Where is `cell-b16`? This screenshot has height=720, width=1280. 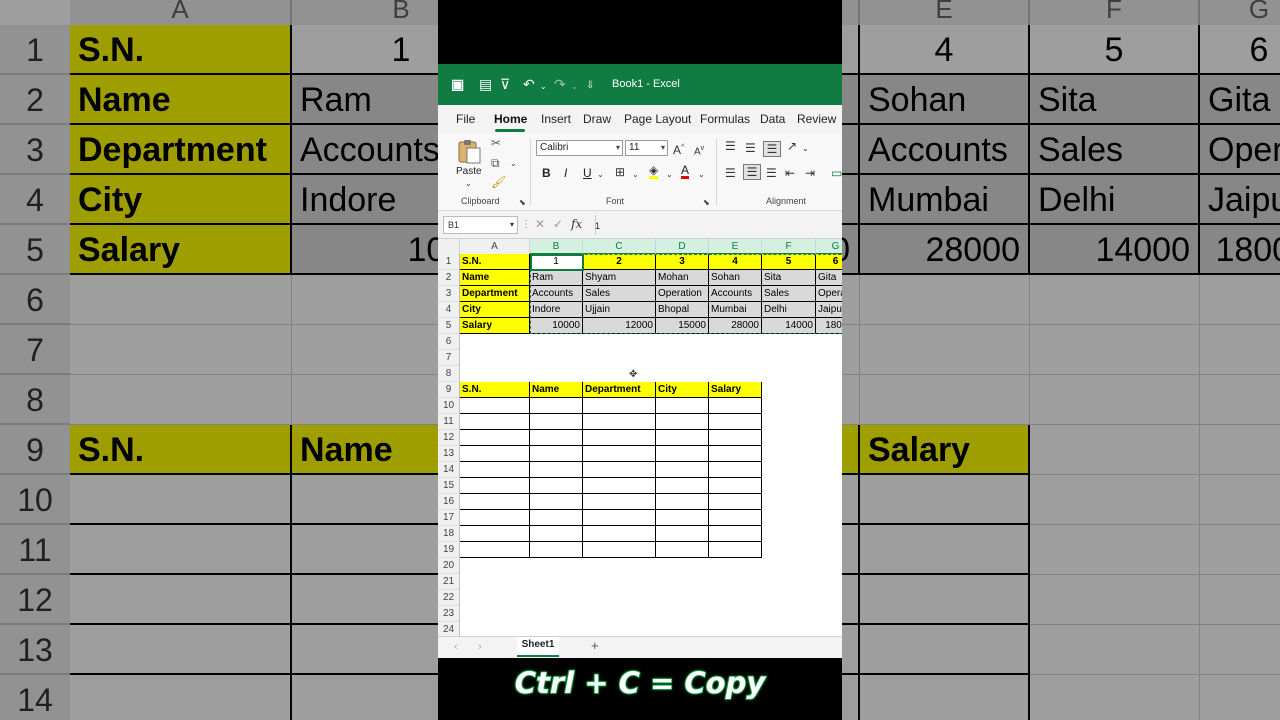 cell-b16 is located at coordinates (556, 502).